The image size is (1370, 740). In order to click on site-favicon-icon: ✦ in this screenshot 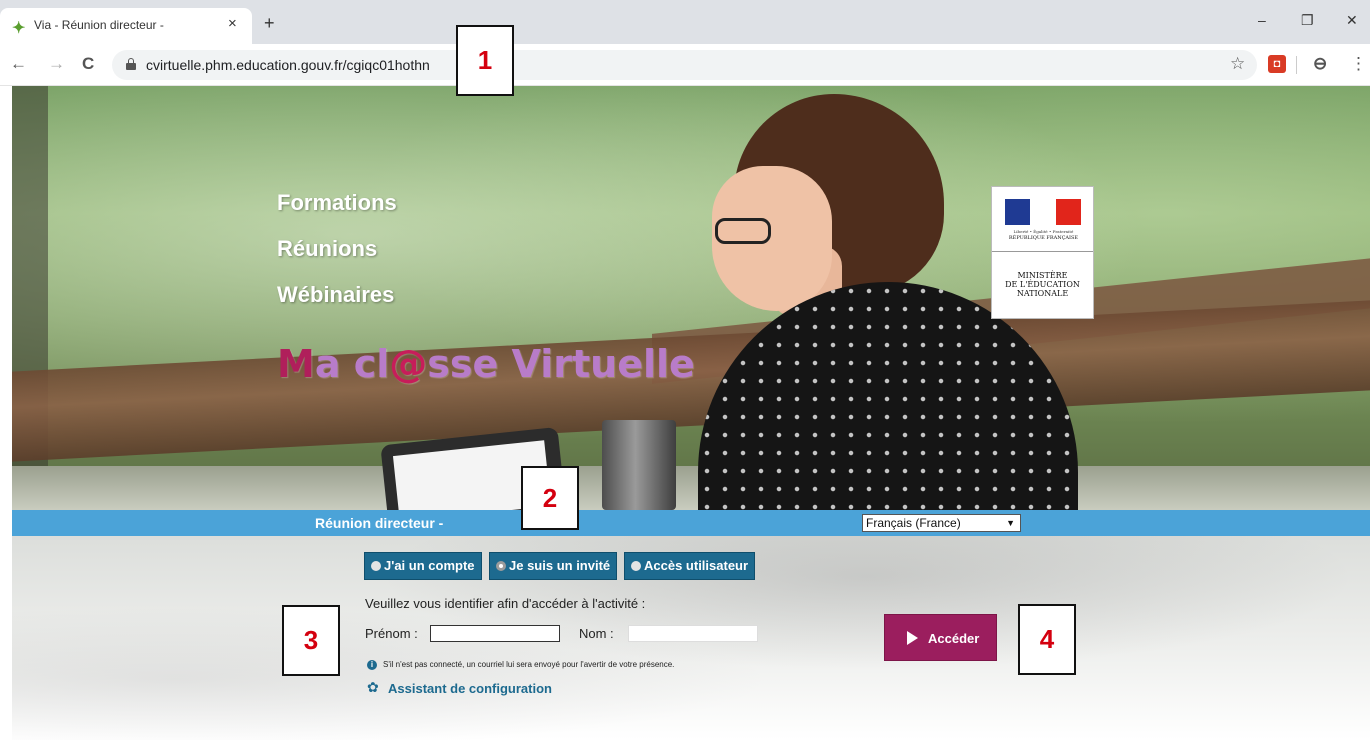, I will do `click(19, 28)`.